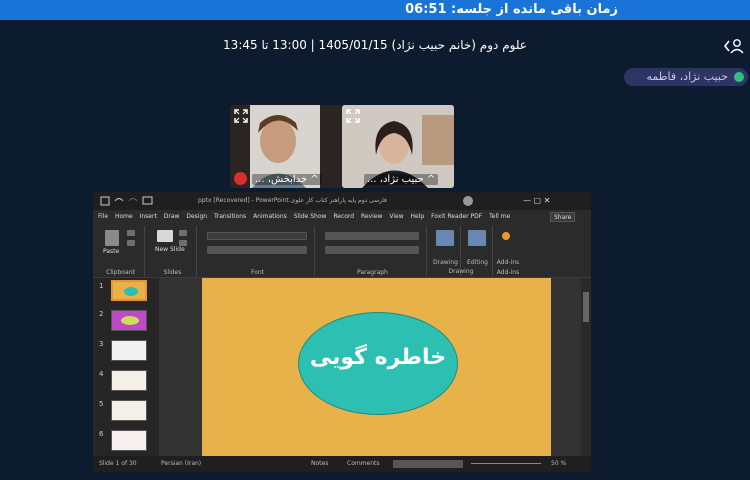 The image size is (750, 480). What do you see at coordinates (378, 357) in the screenshot?
I see `slide-title-text: خاطره گویی` at bounding box center [378, 357].